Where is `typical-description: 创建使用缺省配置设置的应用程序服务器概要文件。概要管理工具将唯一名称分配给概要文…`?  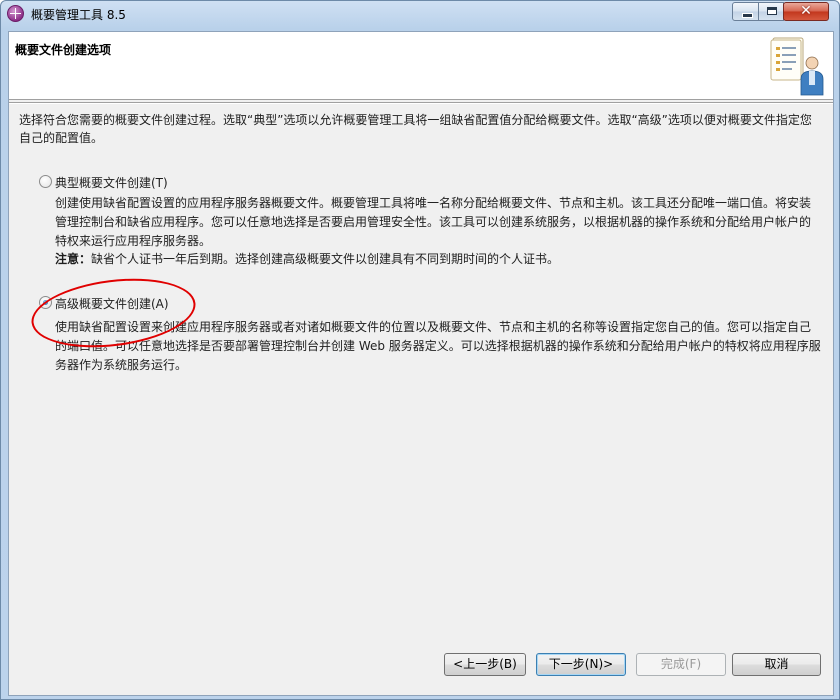 typical-description: 创建使用缺省配置设置的应用程序服务器概要文件。概要管理工具将唯一名称分配给概要文… is located at coordinates (433, 222).